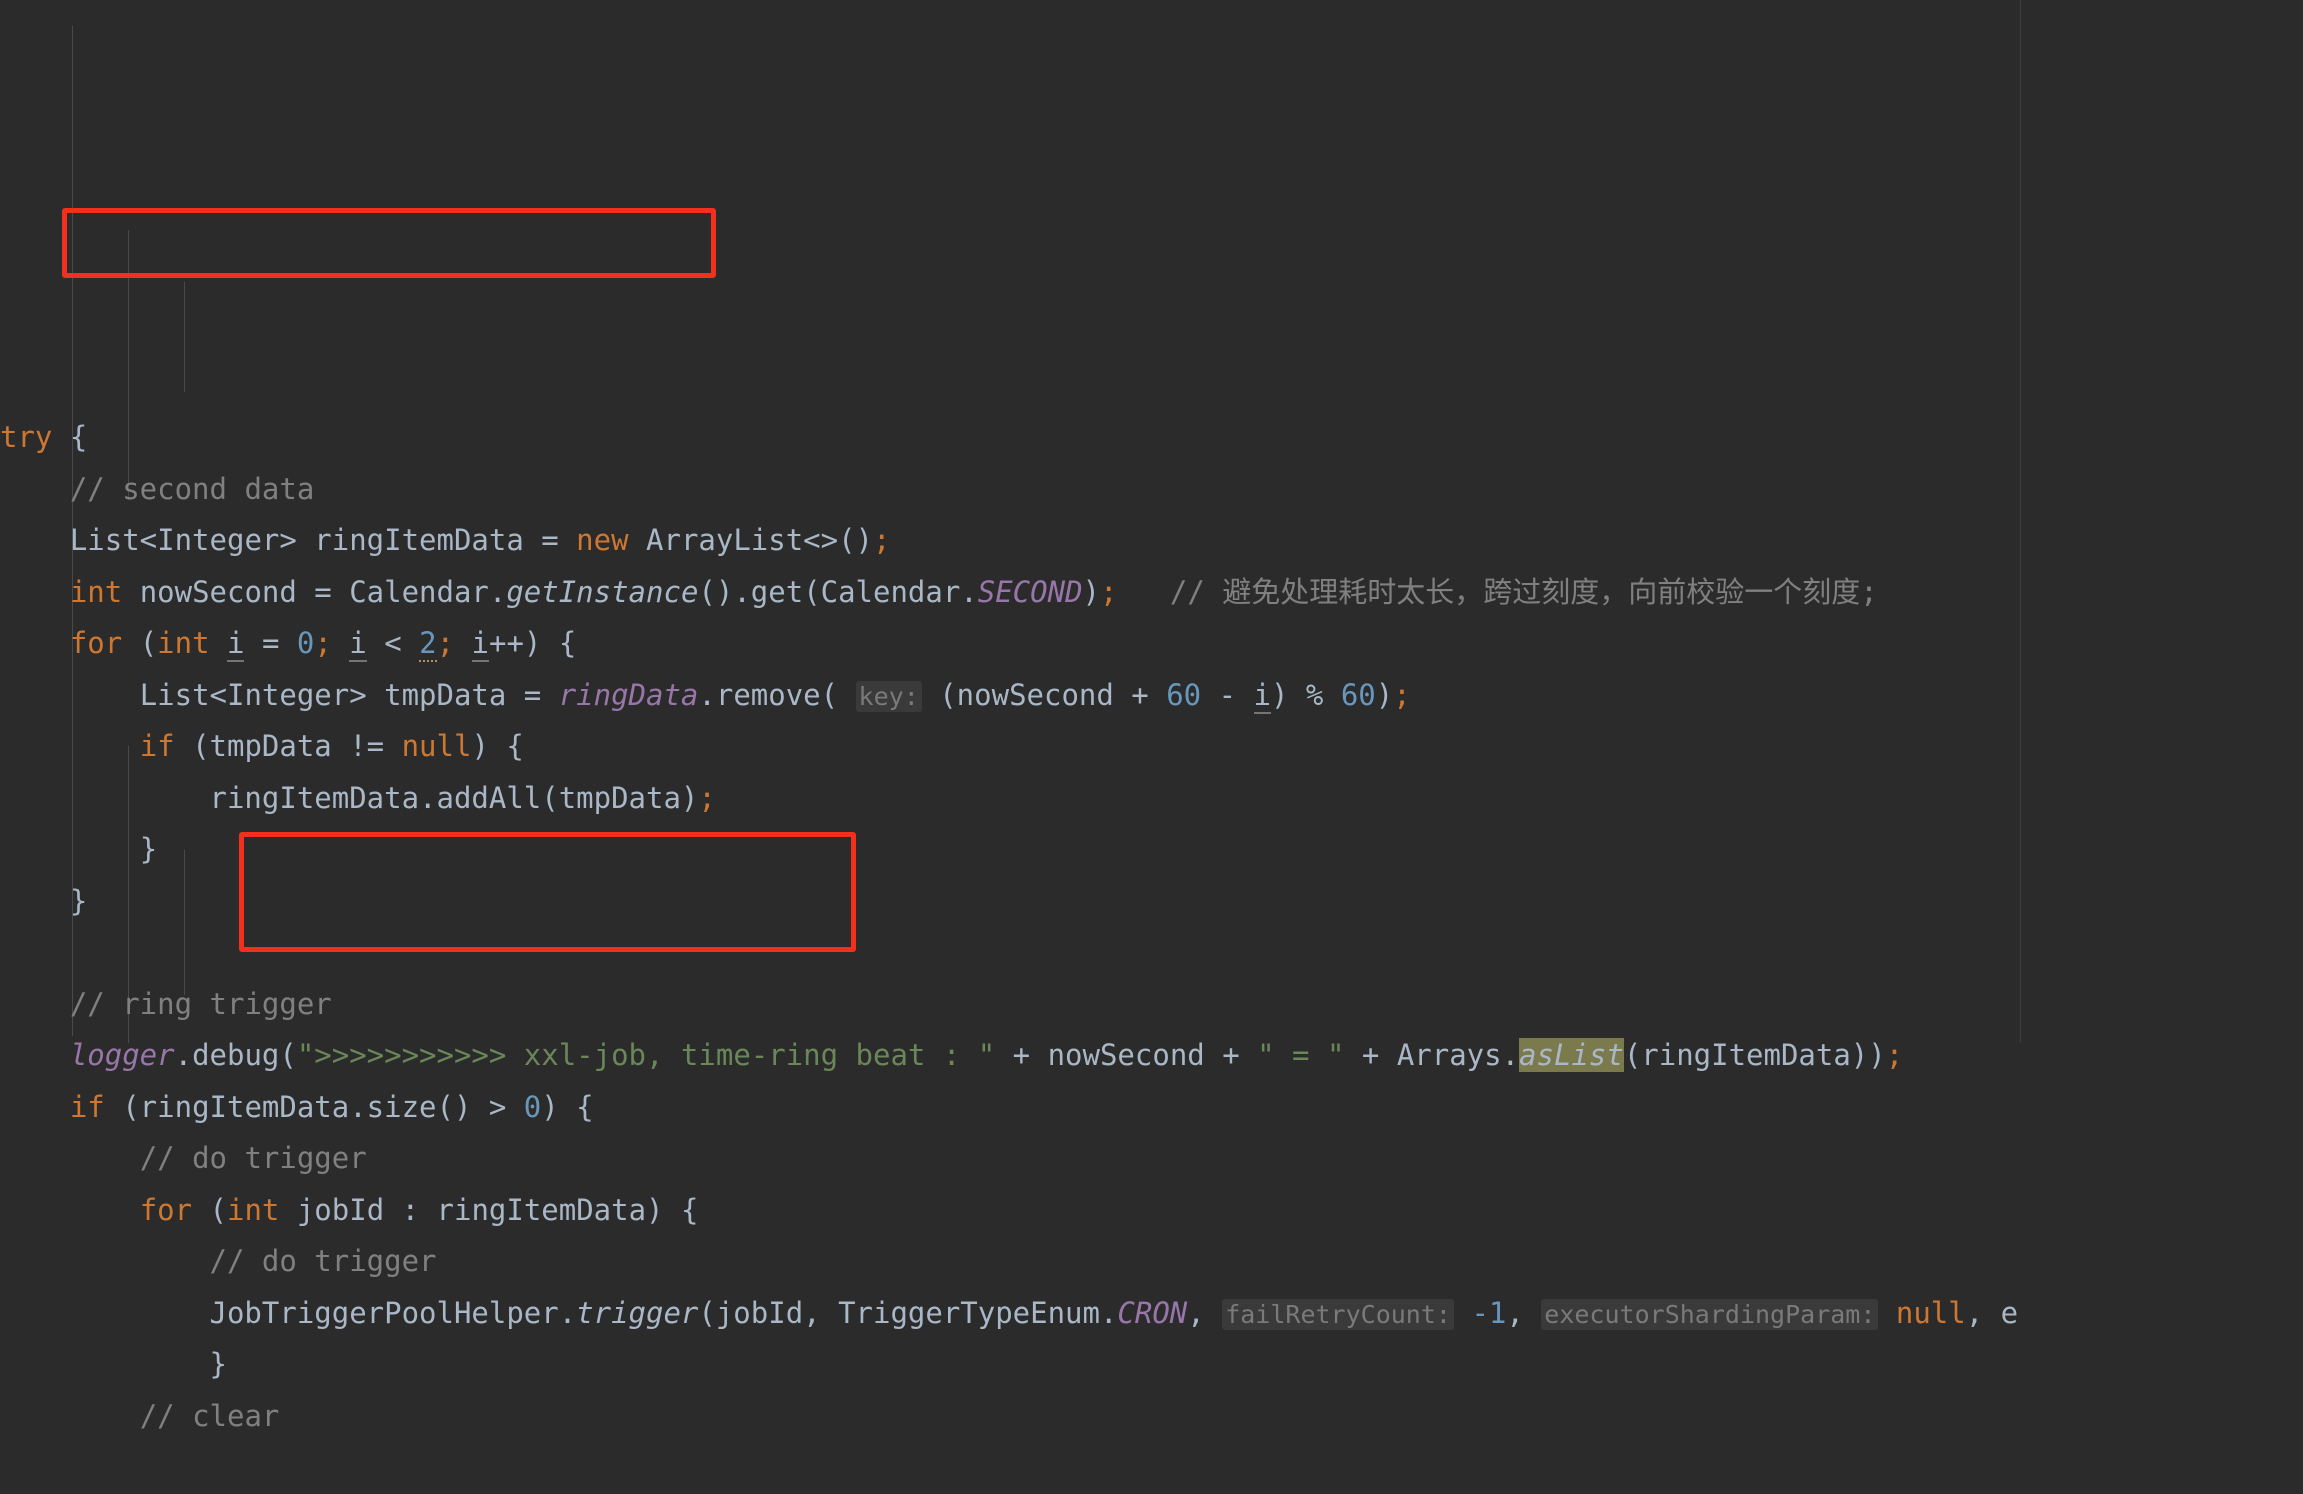  I want to click on code-token: SECOND, so click(1030, 591).